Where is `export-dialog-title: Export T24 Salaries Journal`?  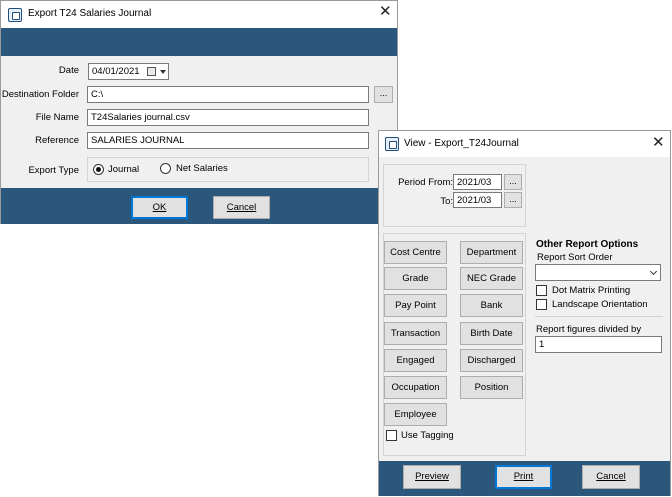 export-dialog-title: Export T24 Salaries Journal is located at coordinates (90, 13).